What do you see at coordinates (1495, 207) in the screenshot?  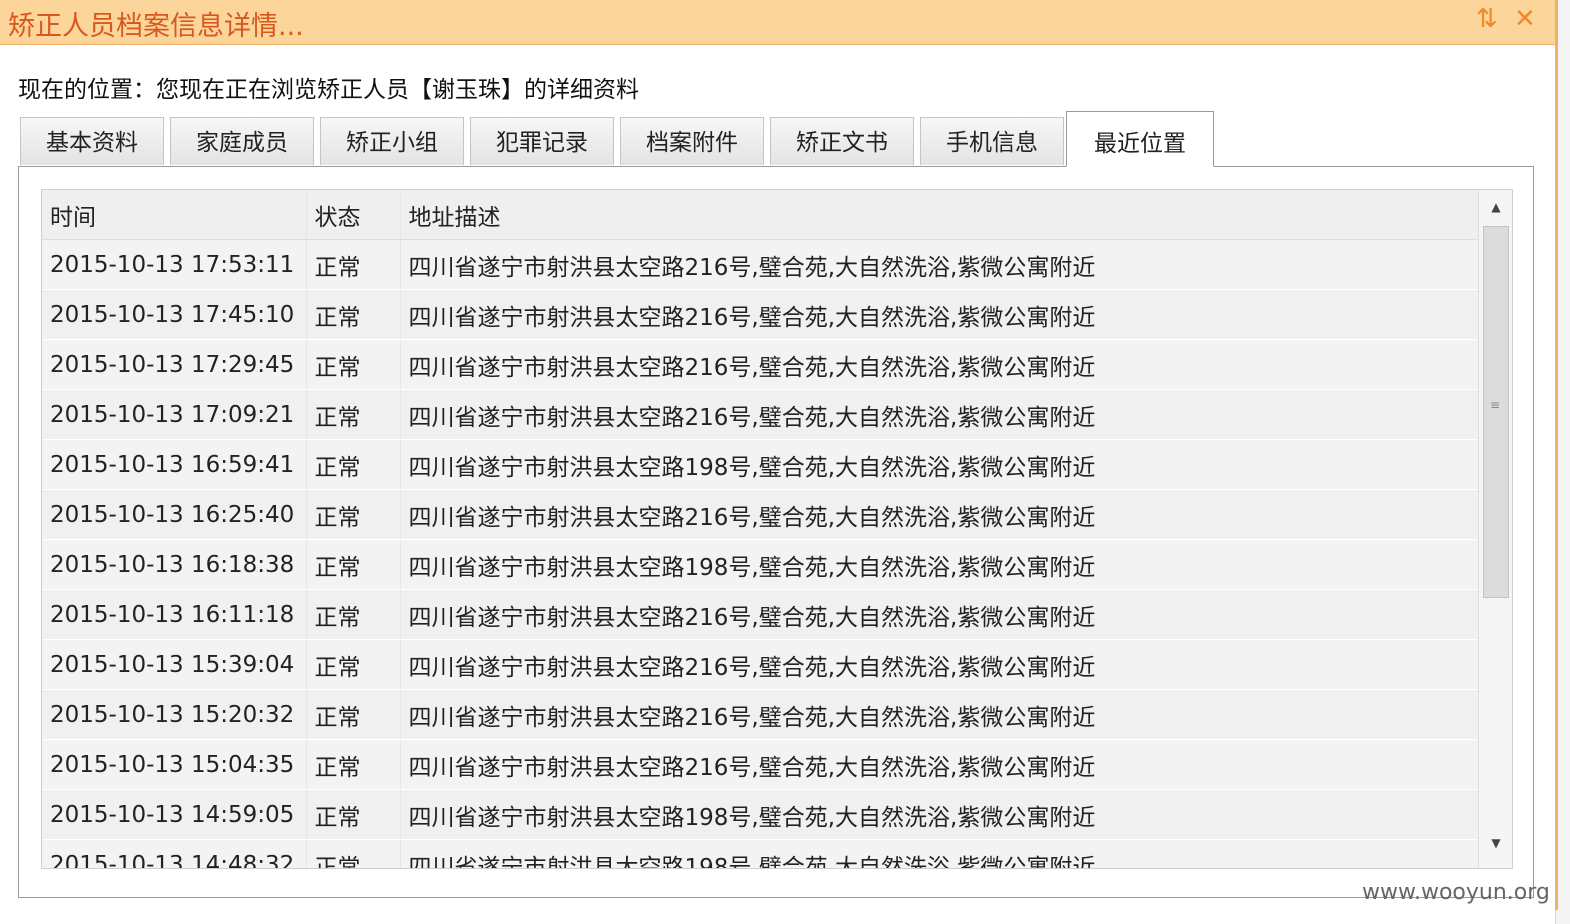 I see `scroll-up-icon: ▲` at bounding box center [1495, 207].